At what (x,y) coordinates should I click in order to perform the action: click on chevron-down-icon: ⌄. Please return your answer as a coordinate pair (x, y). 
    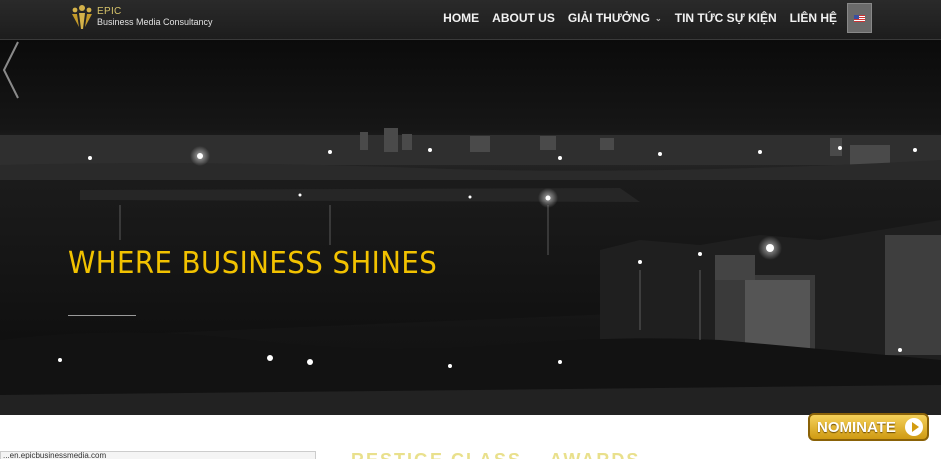
    Looking at the image, I should click on (658, 18).